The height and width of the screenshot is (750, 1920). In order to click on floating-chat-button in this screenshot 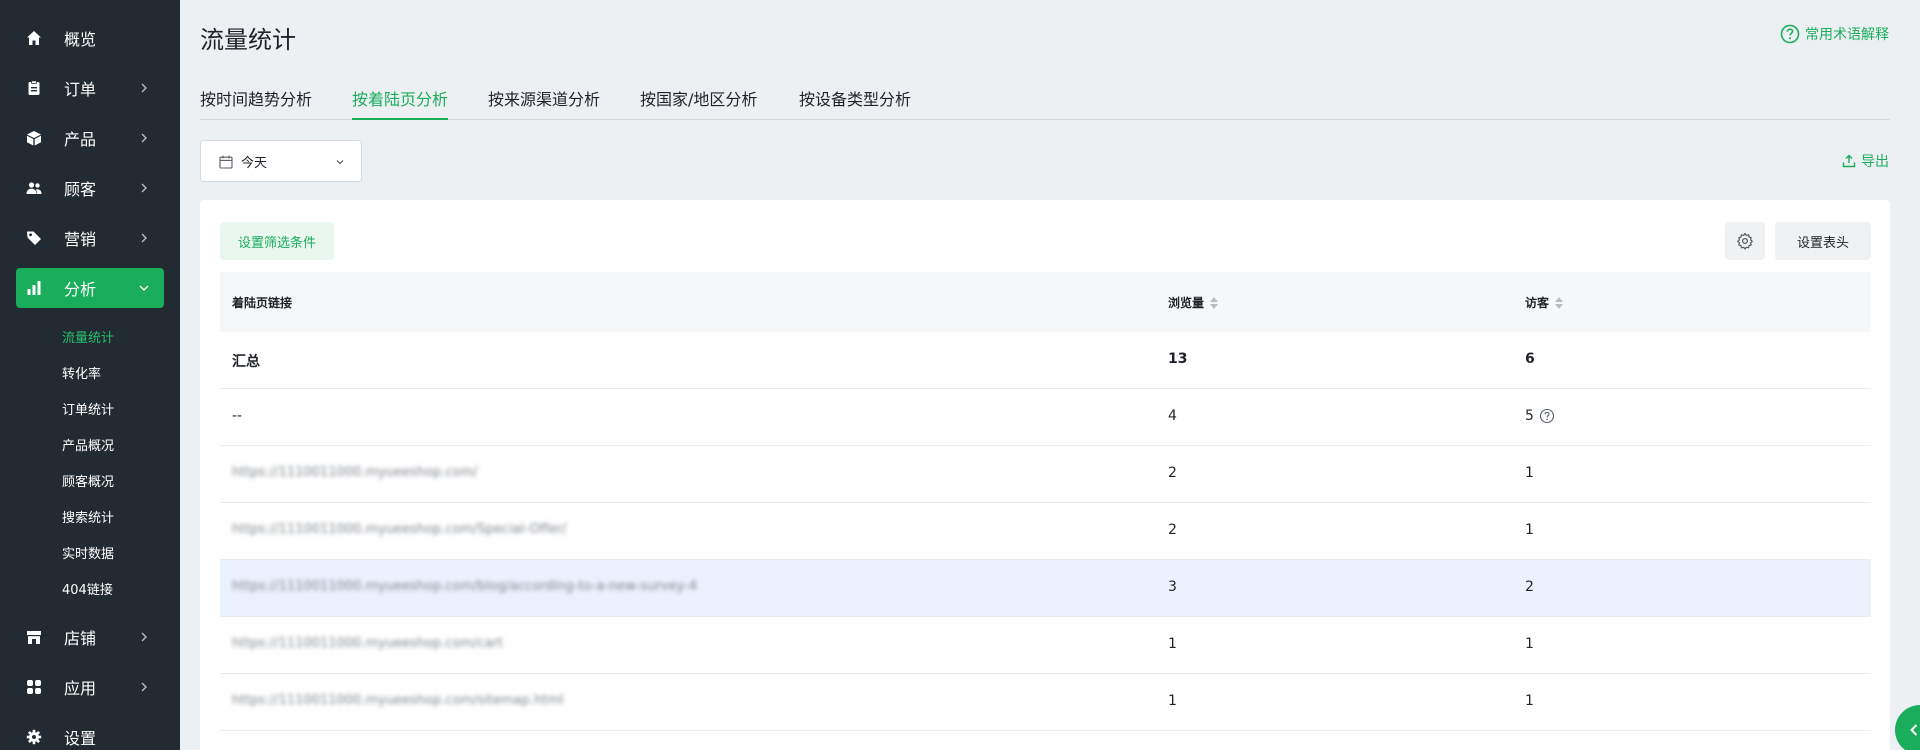, I will do `click(1907, 727)`.